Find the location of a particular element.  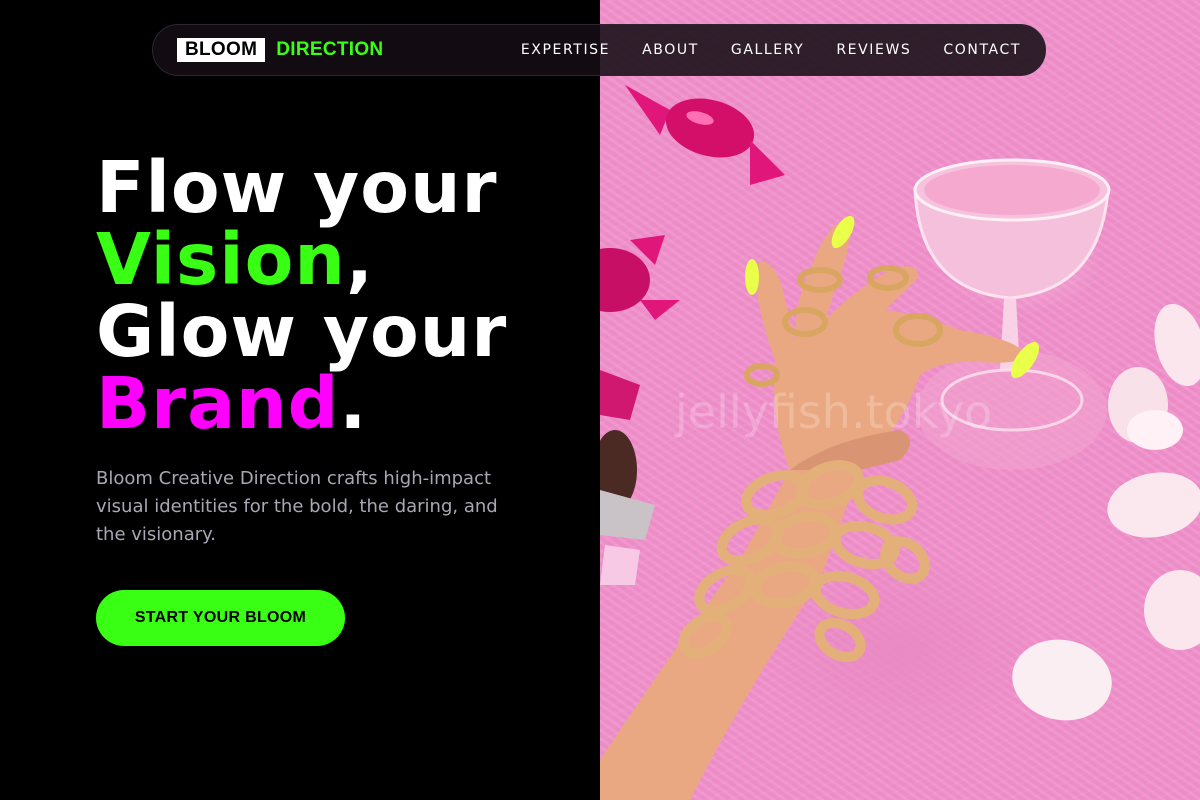

hero-headline: Flow your Vision, Glow your Brand. is located at coordinates (301, 296).